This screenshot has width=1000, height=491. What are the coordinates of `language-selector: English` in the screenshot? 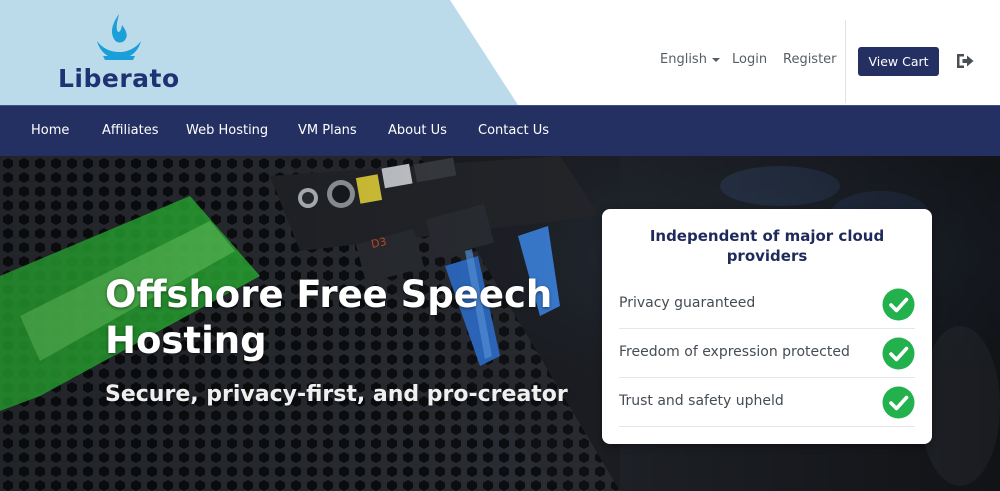 It's located at (690, 59).